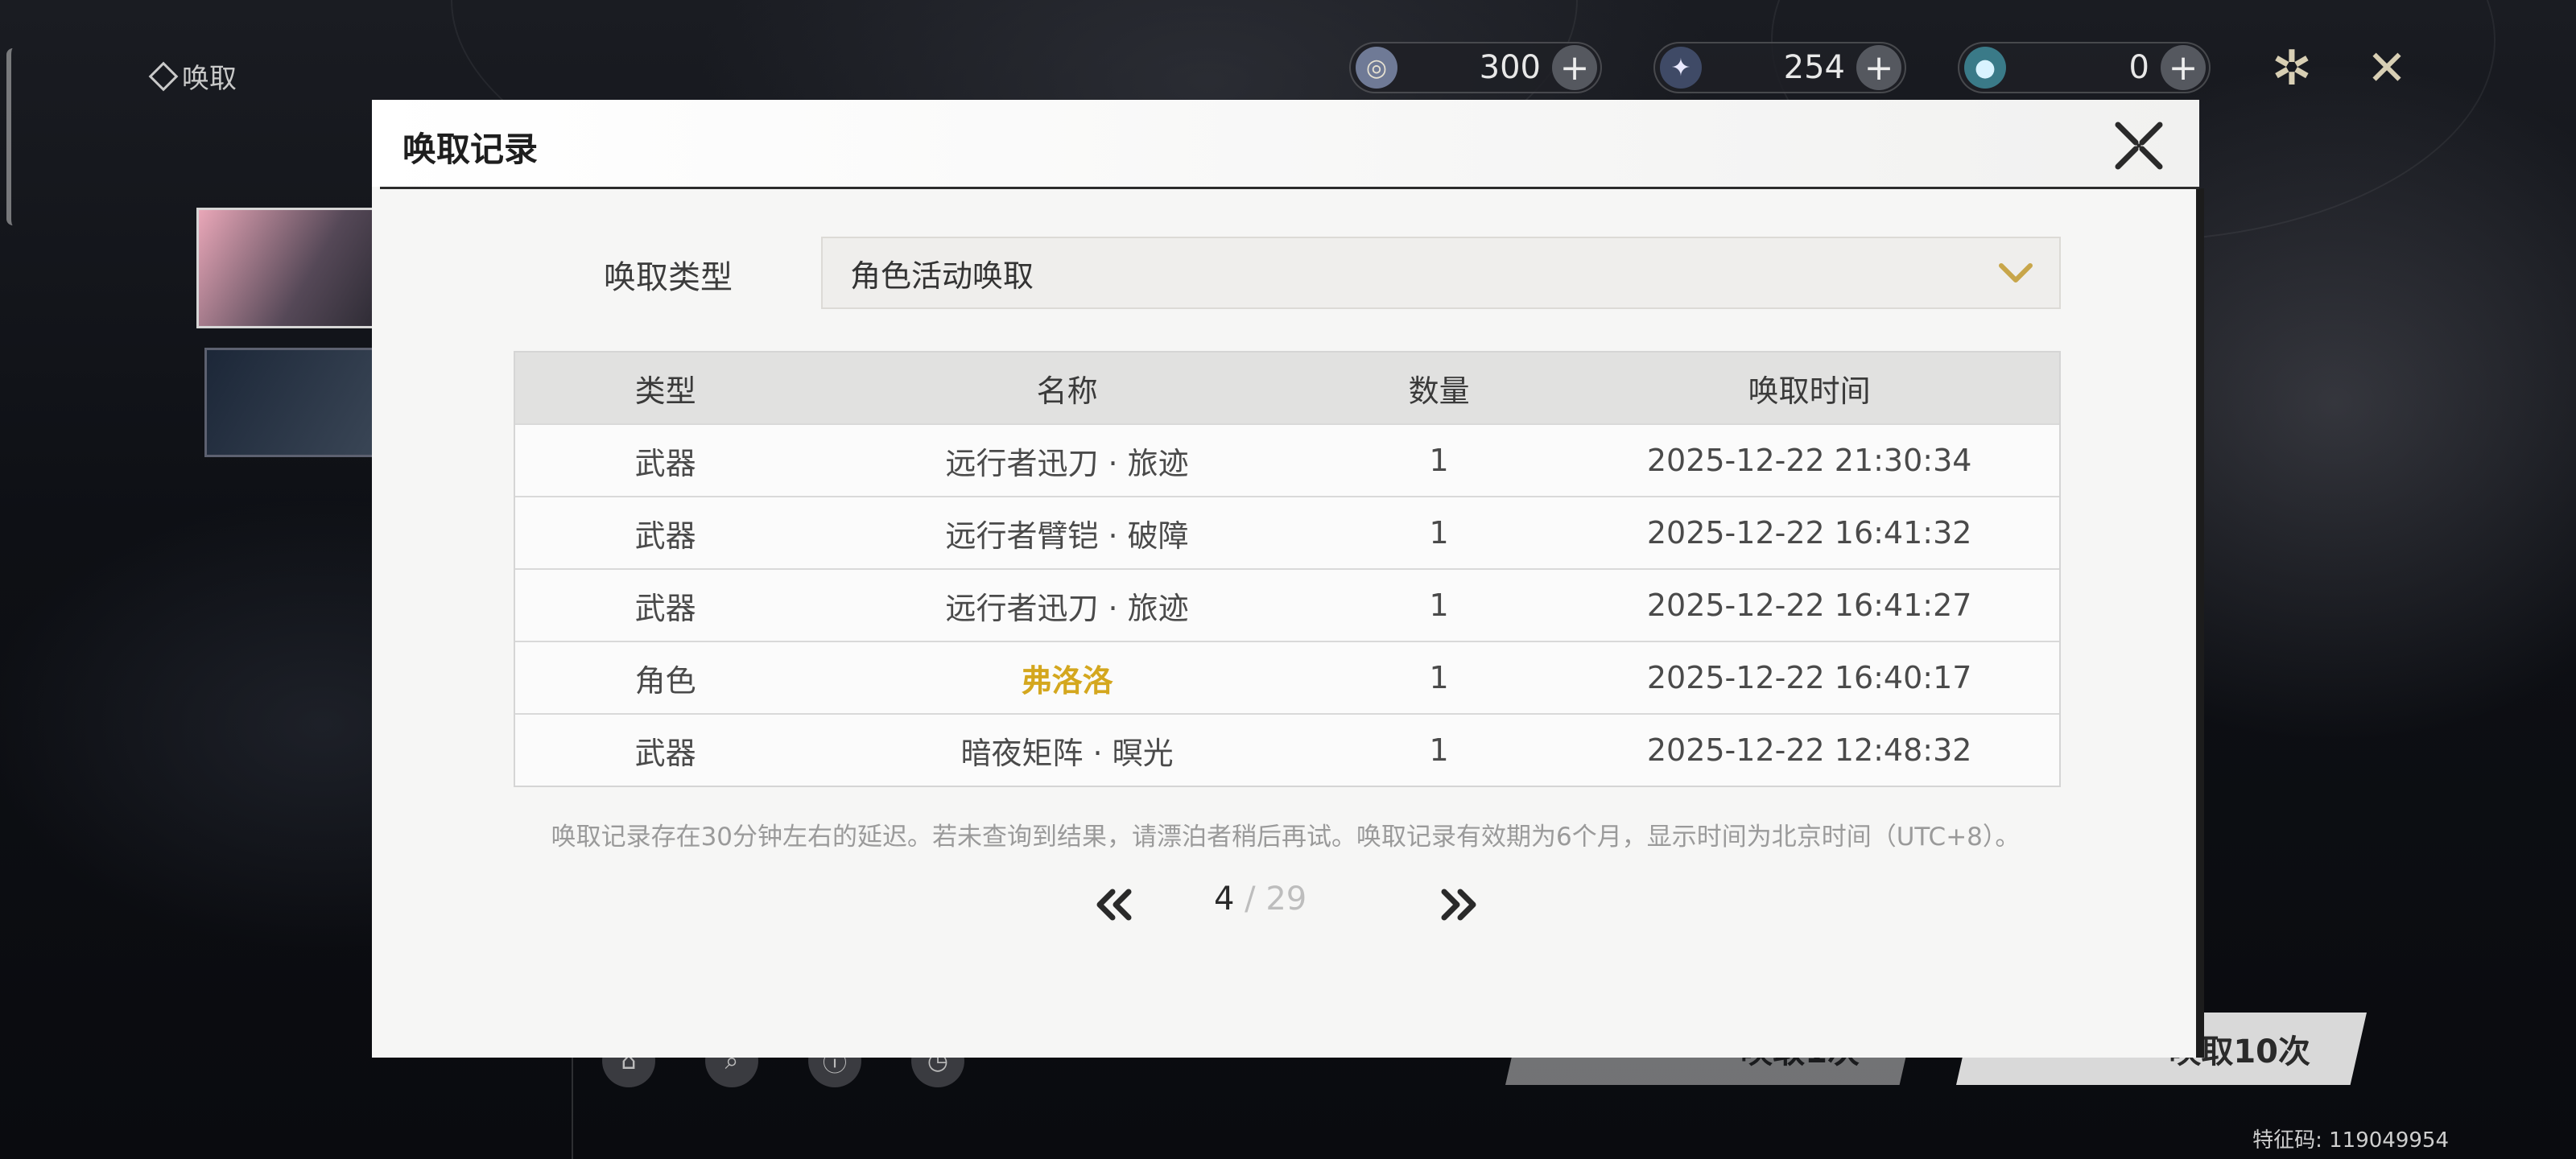 Image resolution: width=2576 pixels, height=1159 pixels. What do you see at coordinates (1224, 899) in the screenshot?
I see `current-page: 4` at bounding box center [1224, 899].